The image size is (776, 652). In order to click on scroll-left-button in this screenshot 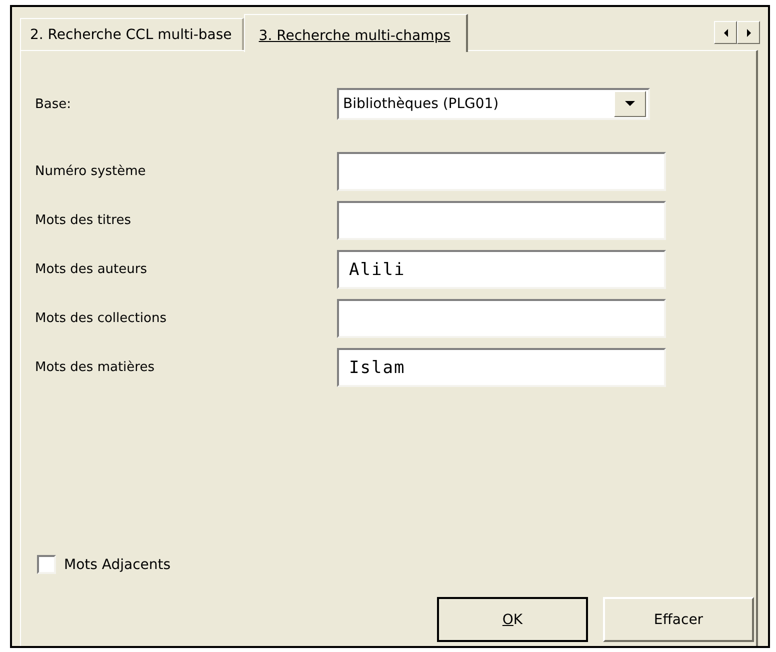, I will do `click(725, 32)`.